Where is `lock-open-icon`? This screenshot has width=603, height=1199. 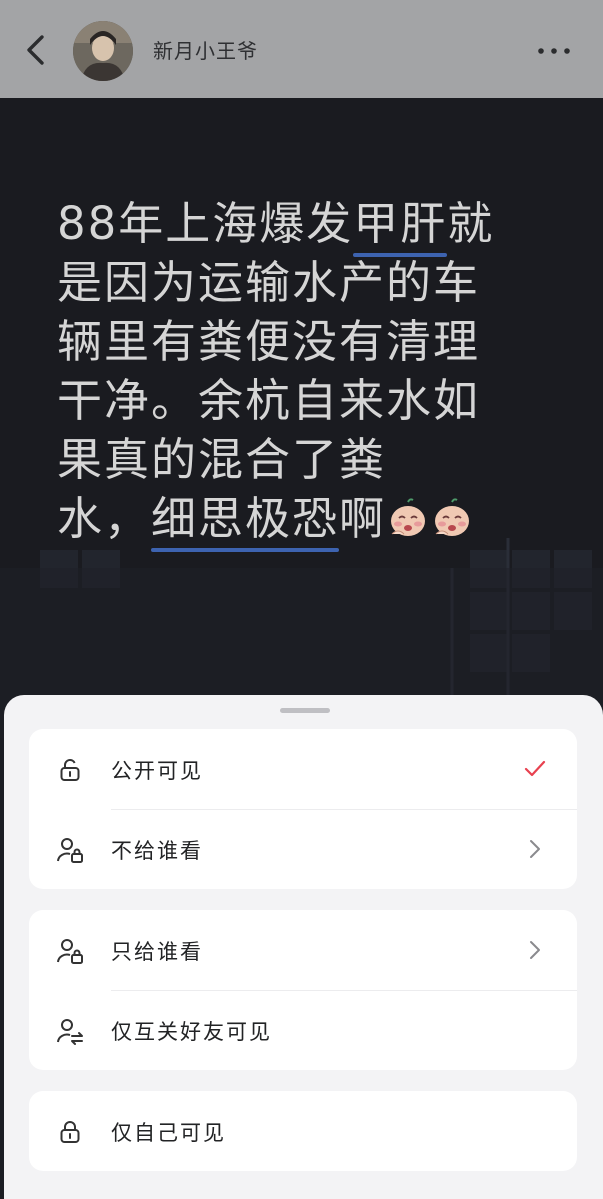 lock-open-icon is located at coordinates (70, 770).